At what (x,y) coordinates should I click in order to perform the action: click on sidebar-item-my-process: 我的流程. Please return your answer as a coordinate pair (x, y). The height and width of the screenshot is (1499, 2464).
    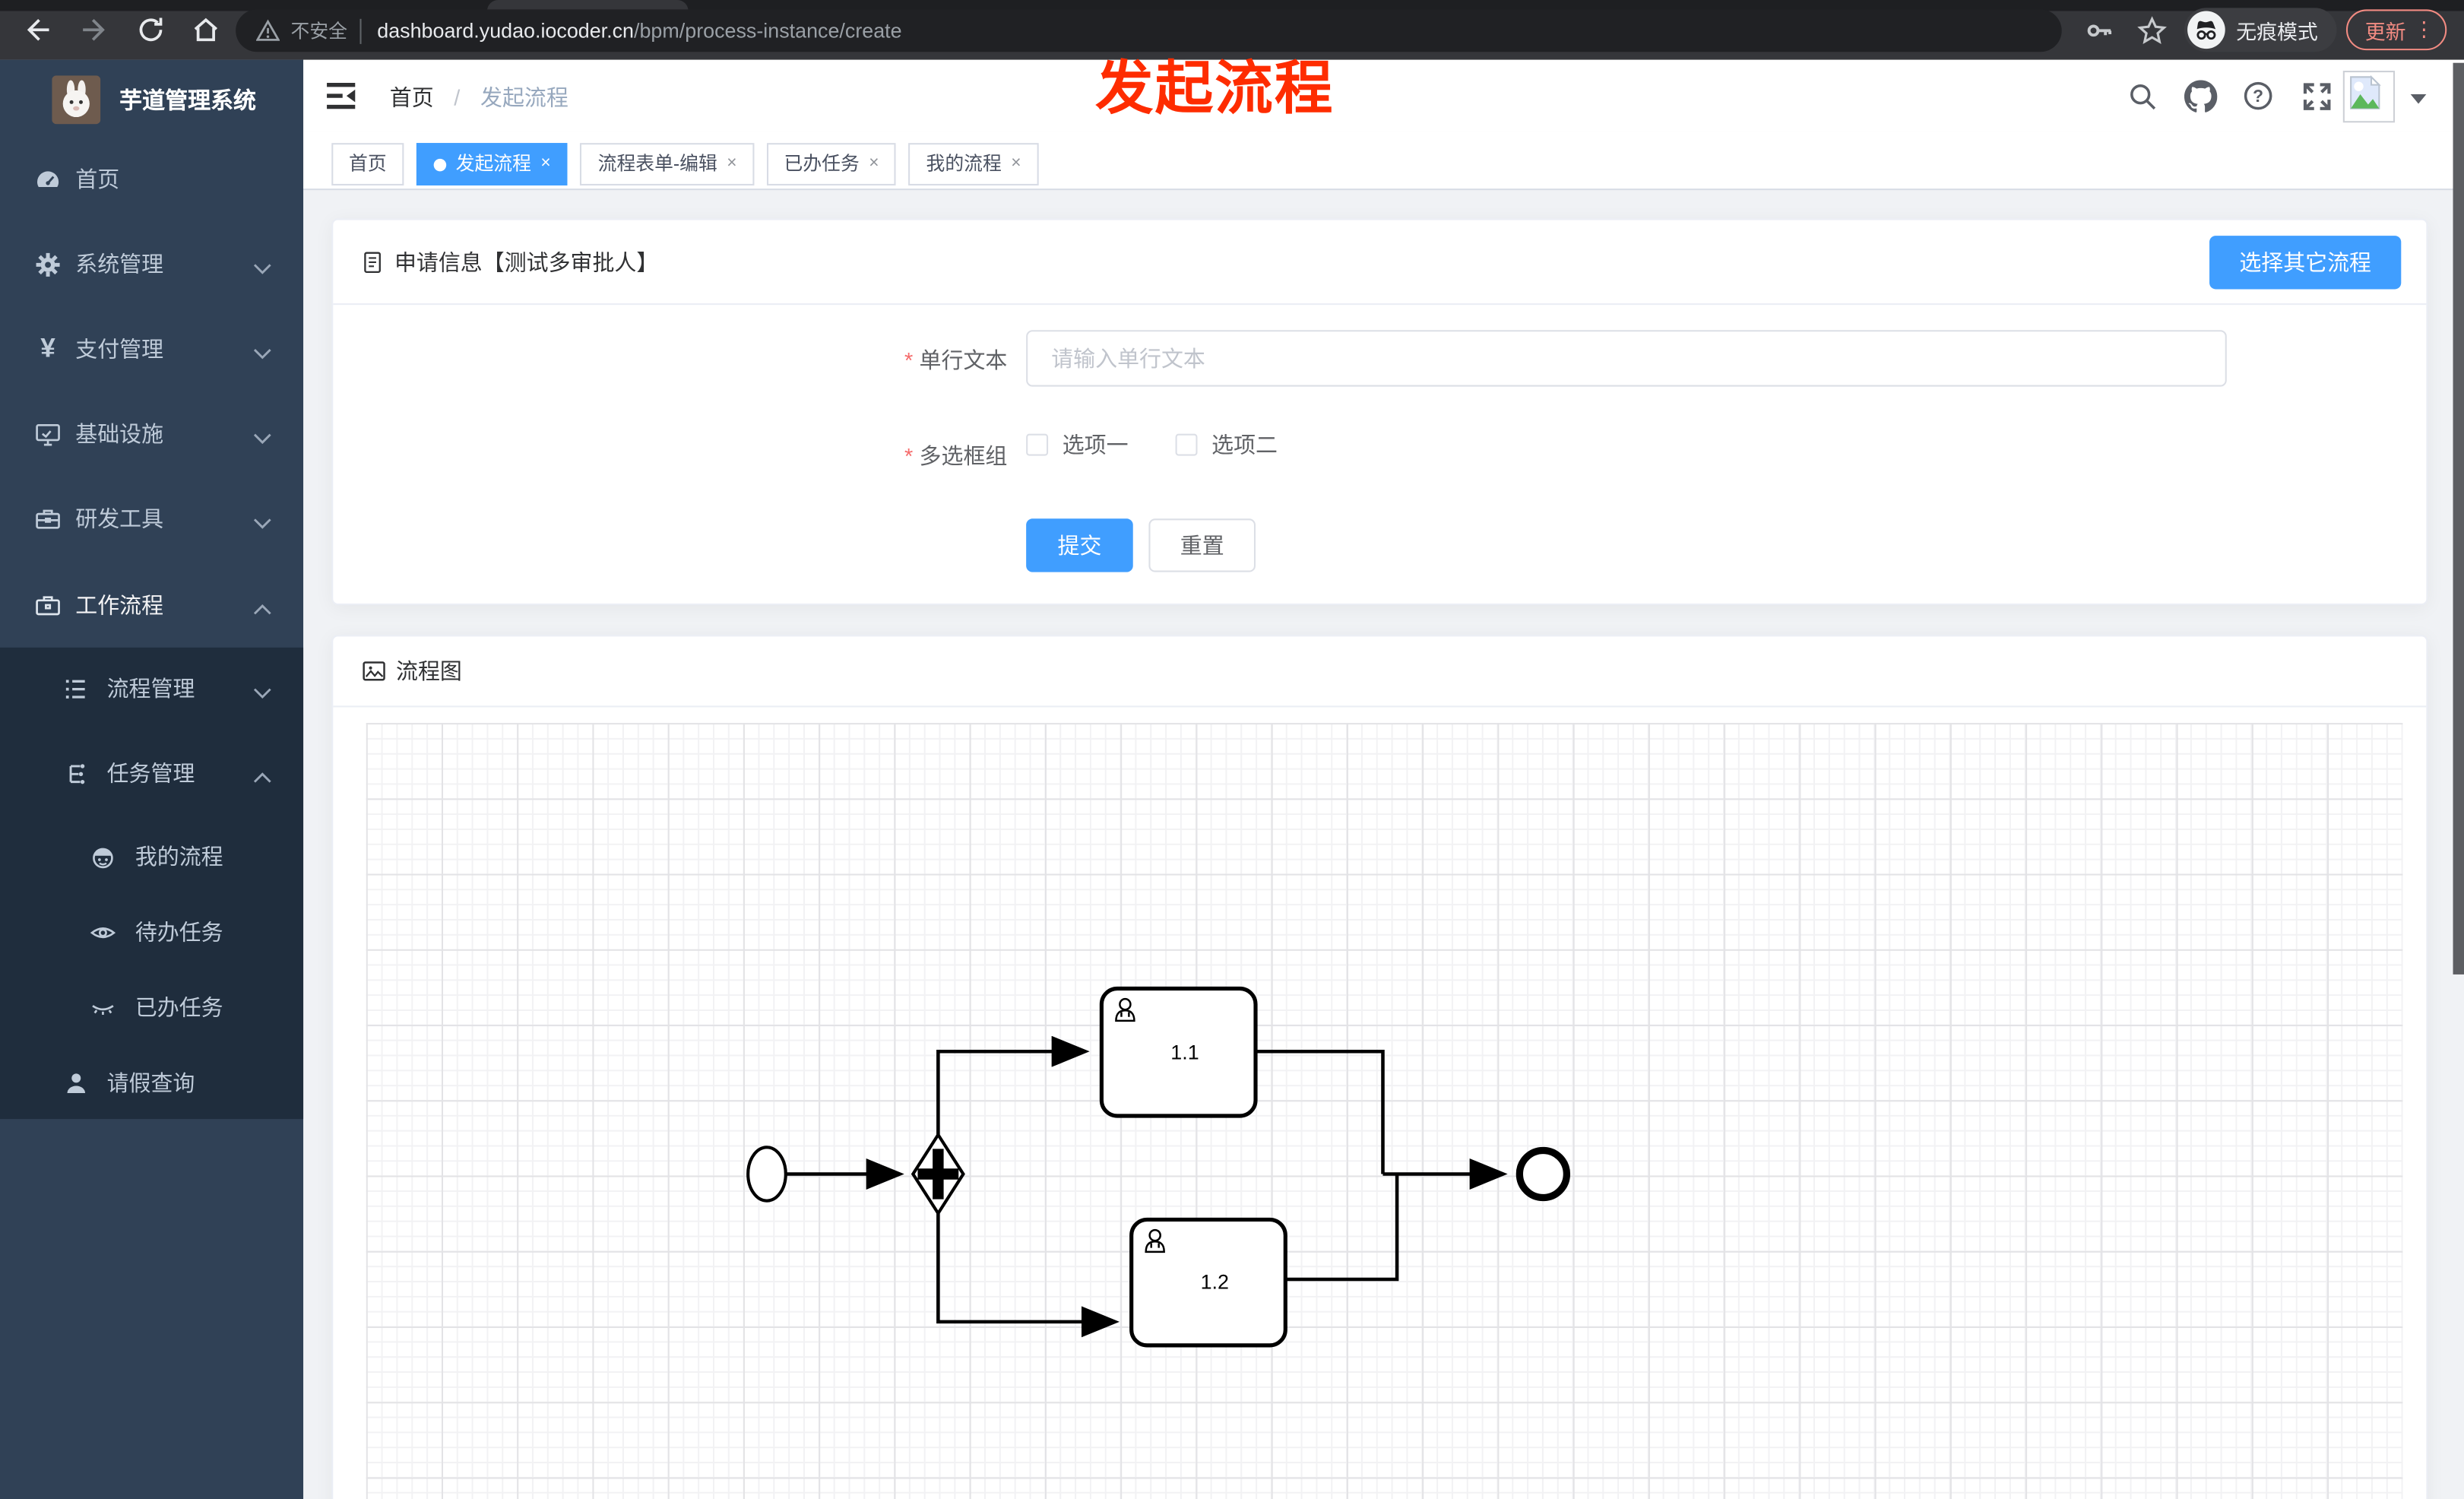
    Looking at the image, I should click on (151, 856).